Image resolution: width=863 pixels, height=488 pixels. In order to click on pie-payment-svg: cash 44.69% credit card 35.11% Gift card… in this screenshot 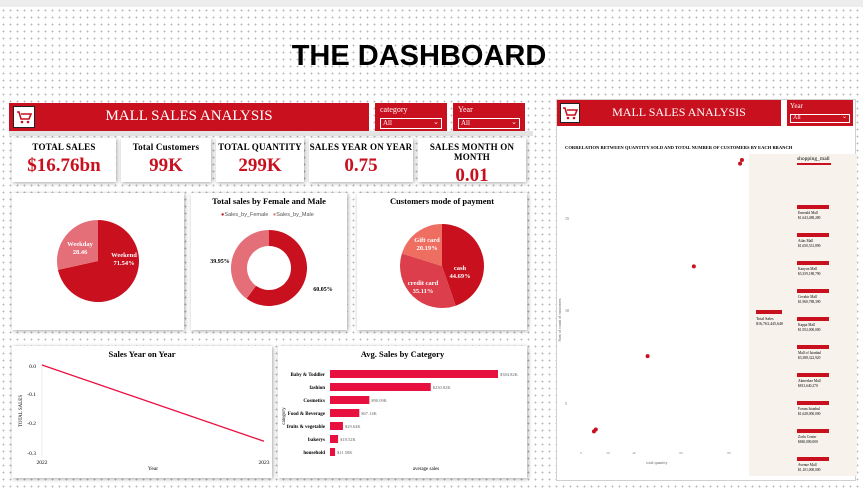, I will do `click(442, 266)`.